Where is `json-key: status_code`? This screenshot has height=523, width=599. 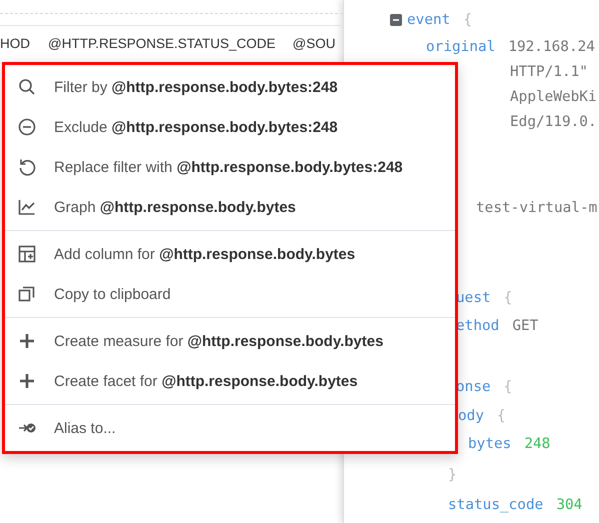
json-key: status_code is located at coordinates (496, 505).